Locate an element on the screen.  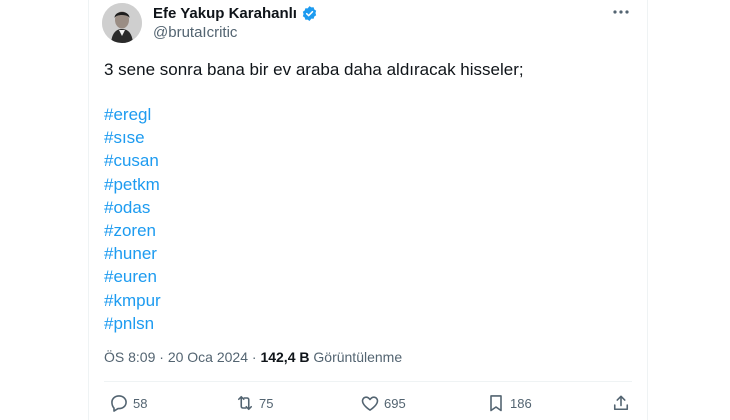
more-icon is located at coordinates (621, 12).